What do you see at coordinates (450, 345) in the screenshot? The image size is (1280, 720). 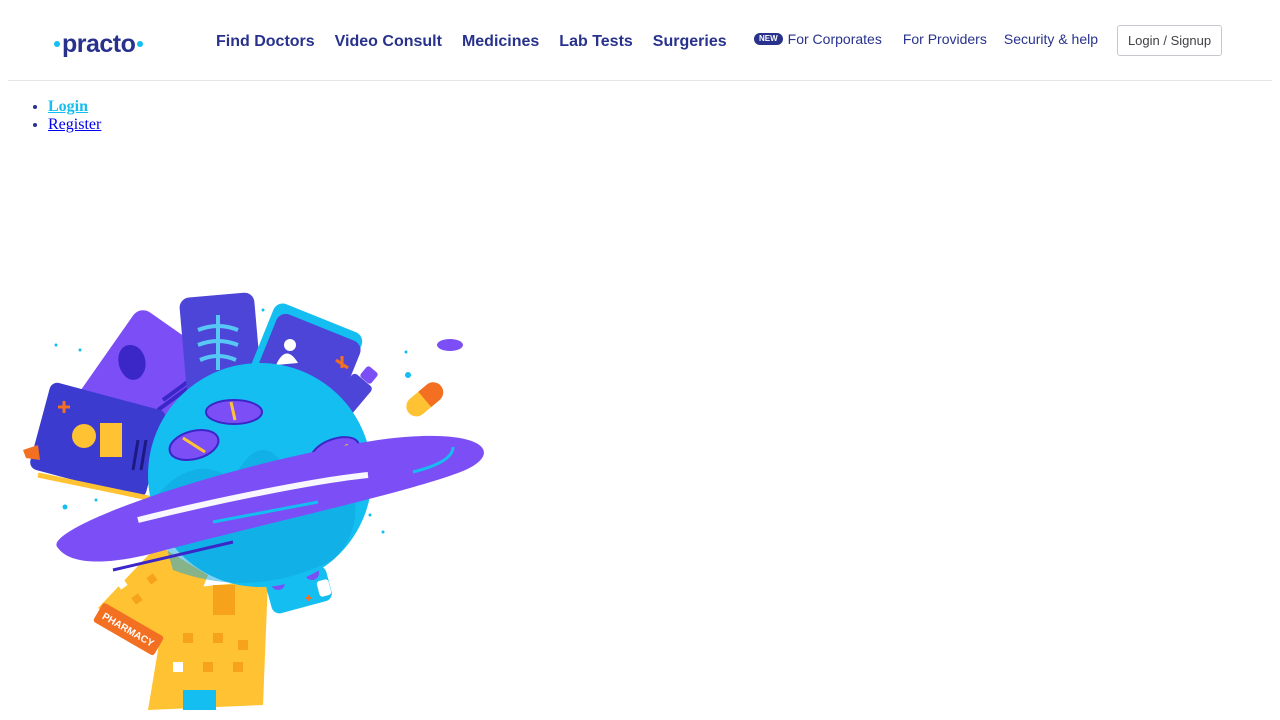 I see `pill-icon` at bounding box center [450, 345].